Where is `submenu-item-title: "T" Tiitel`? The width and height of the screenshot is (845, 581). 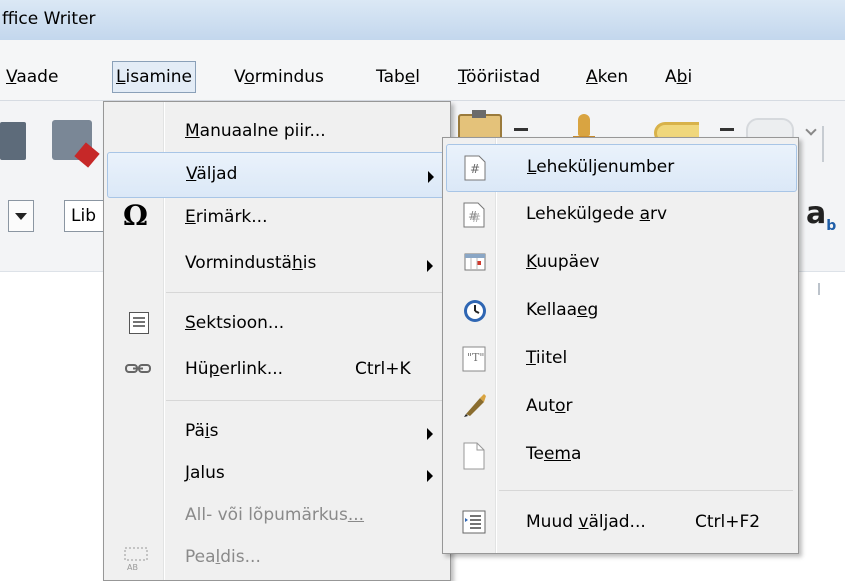 submenu-item-title: "T" Tiitel is located at coordinates (620, 359).